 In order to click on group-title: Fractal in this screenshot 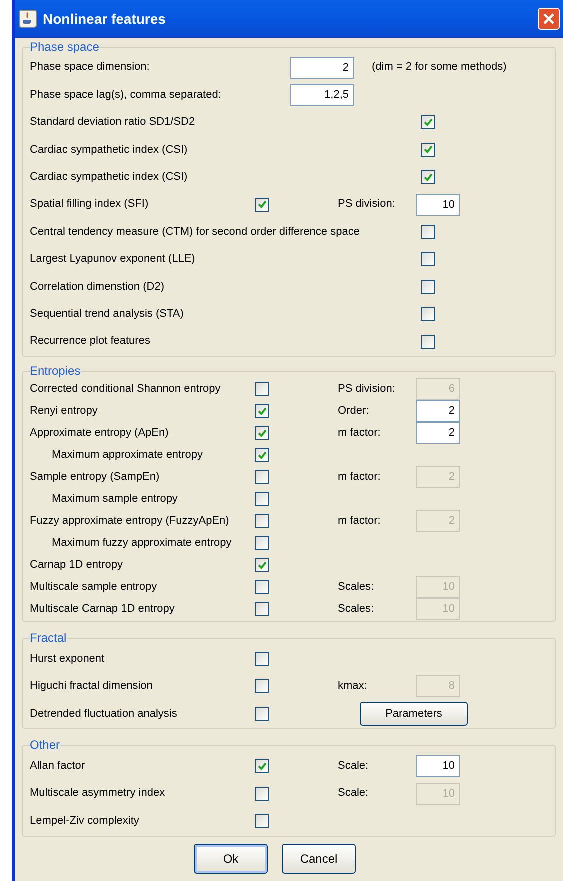, I will do `click(48, 639)`.